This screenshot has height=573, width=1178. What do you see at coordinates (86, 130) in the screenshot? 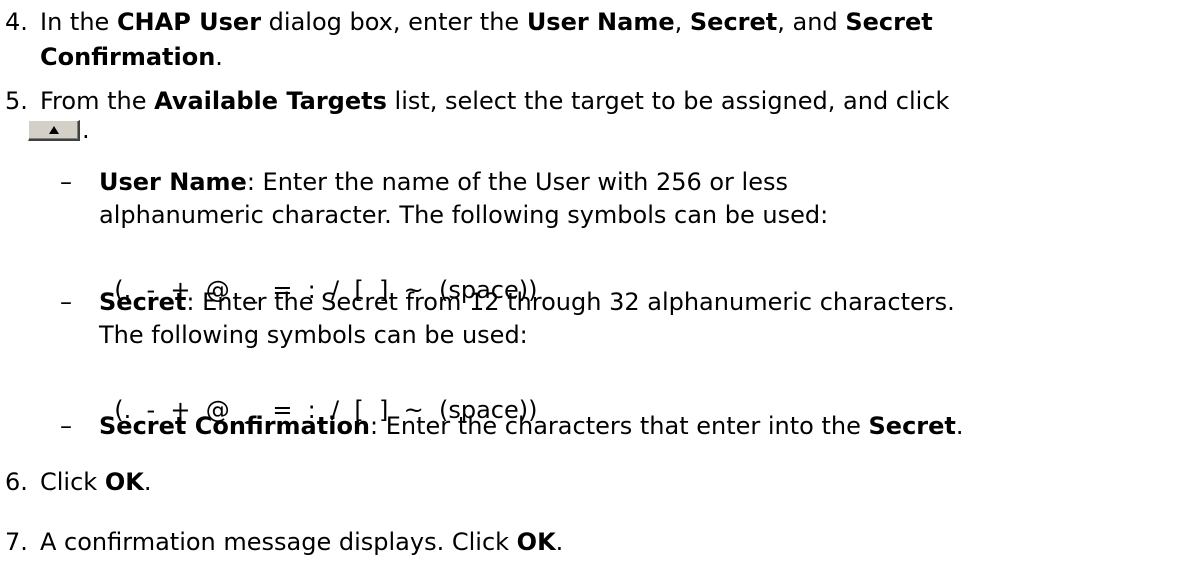
I see `step-5-period: .` at bounding box center [86, 130].